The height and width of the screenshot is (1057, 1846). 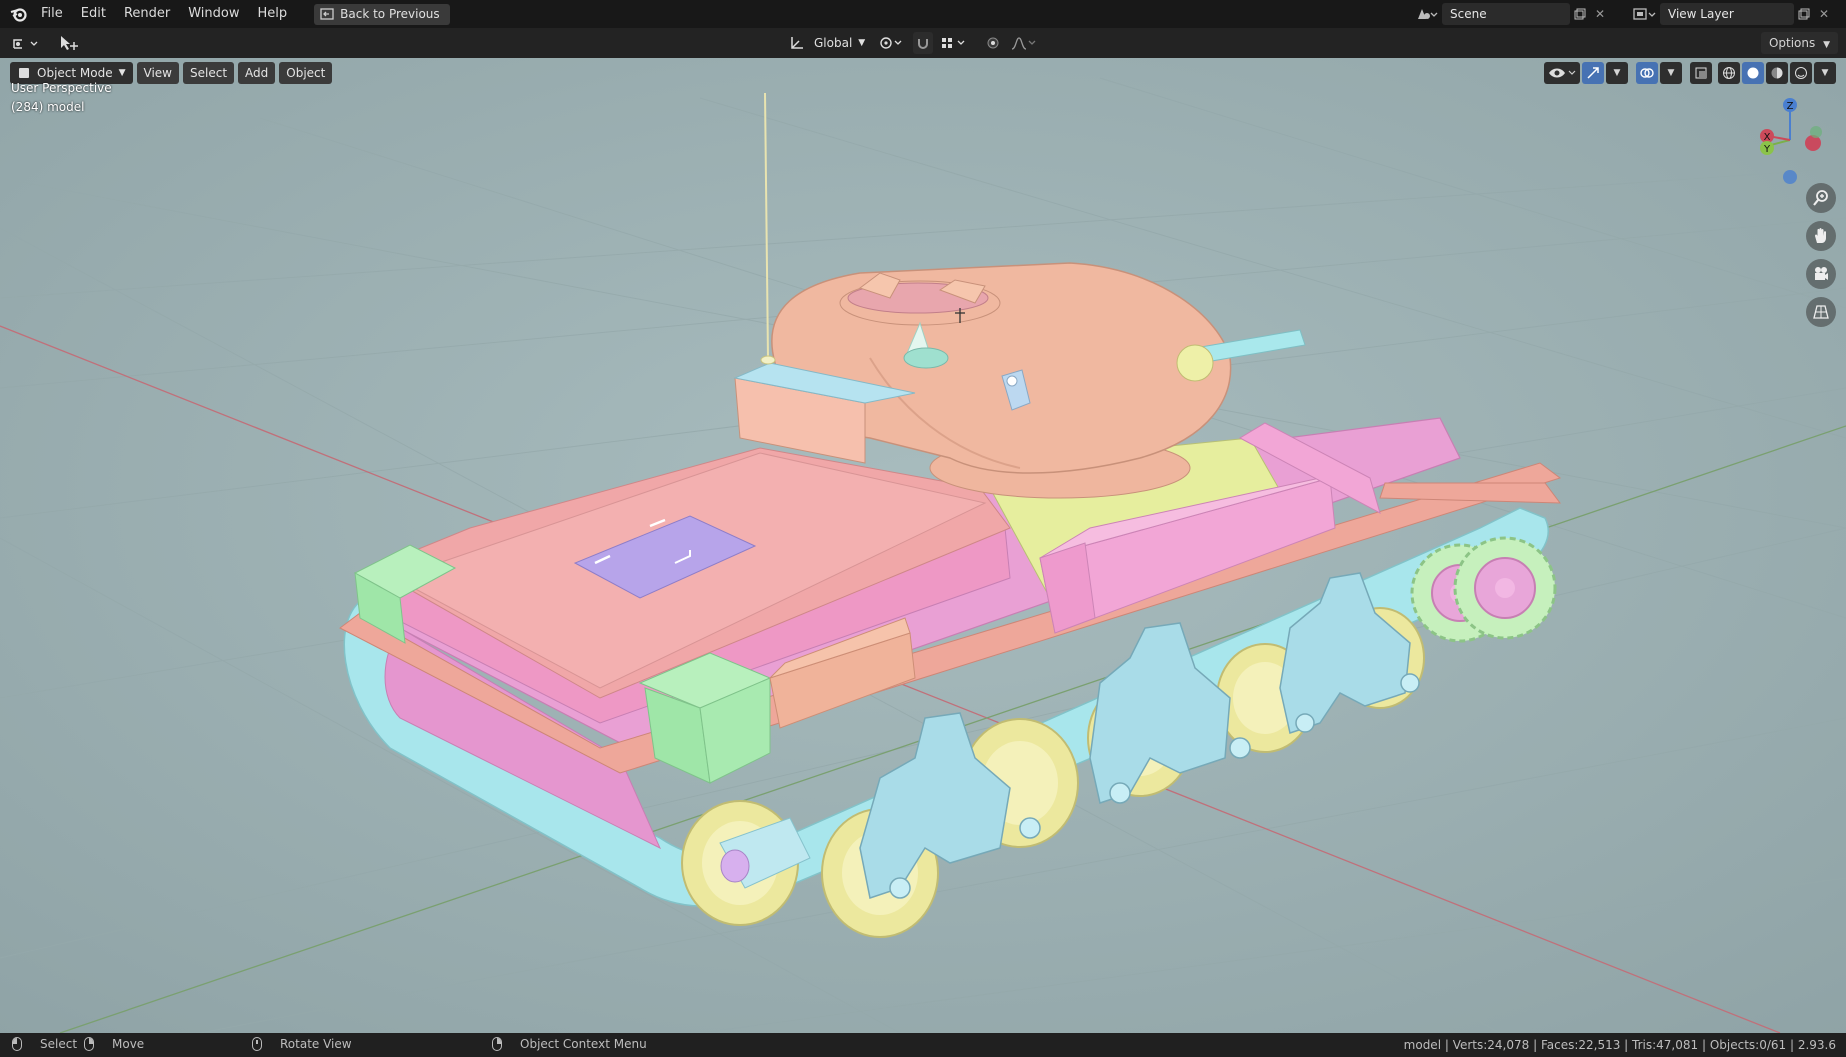 What do you see at coordinates (1767, 149) in the screenshot?
I see `gizmo-y-label: Y` at bounding box center [1767, 149].